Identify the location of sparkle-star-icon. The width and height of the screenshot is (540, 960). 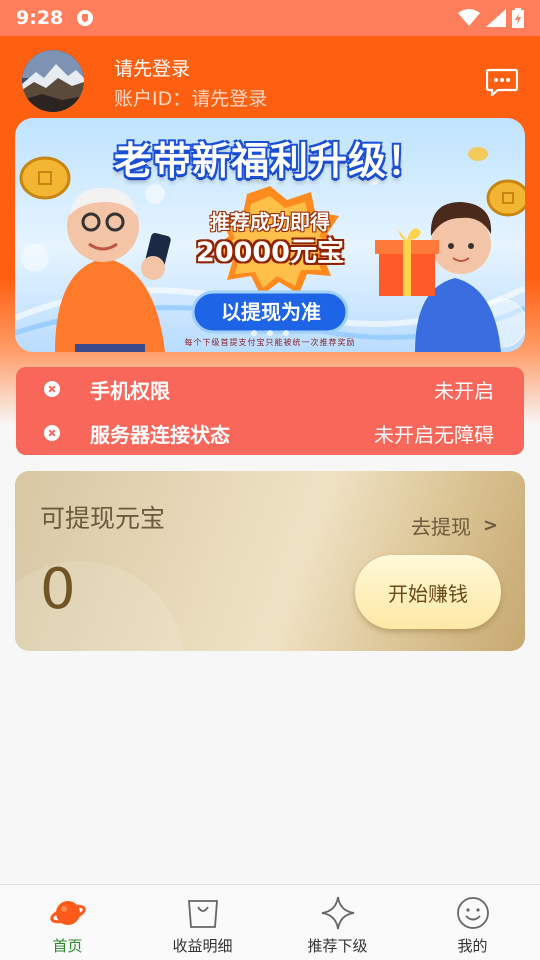
(337, 913).